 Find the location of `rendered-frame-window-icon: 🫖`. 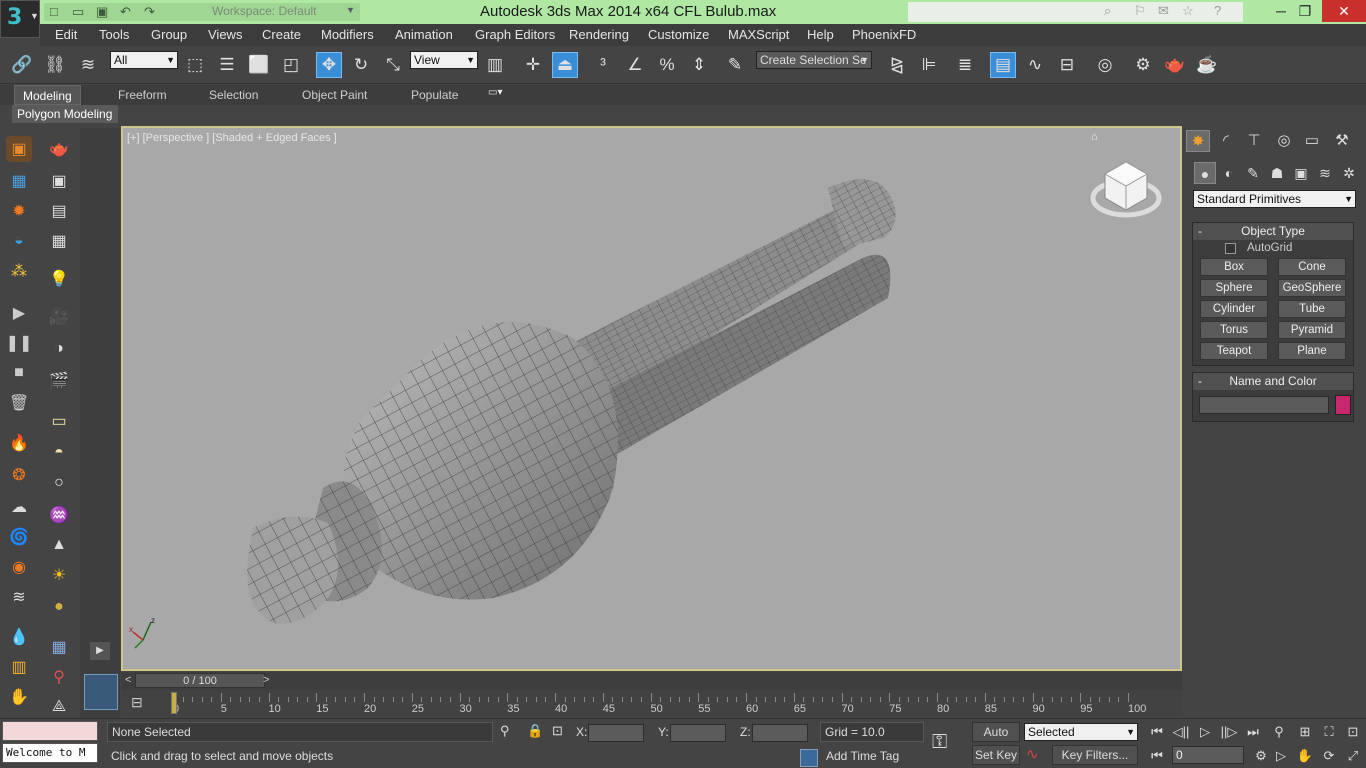

rendered-frame-window-icon: 🫖 is located at coordinates (1175, 65).